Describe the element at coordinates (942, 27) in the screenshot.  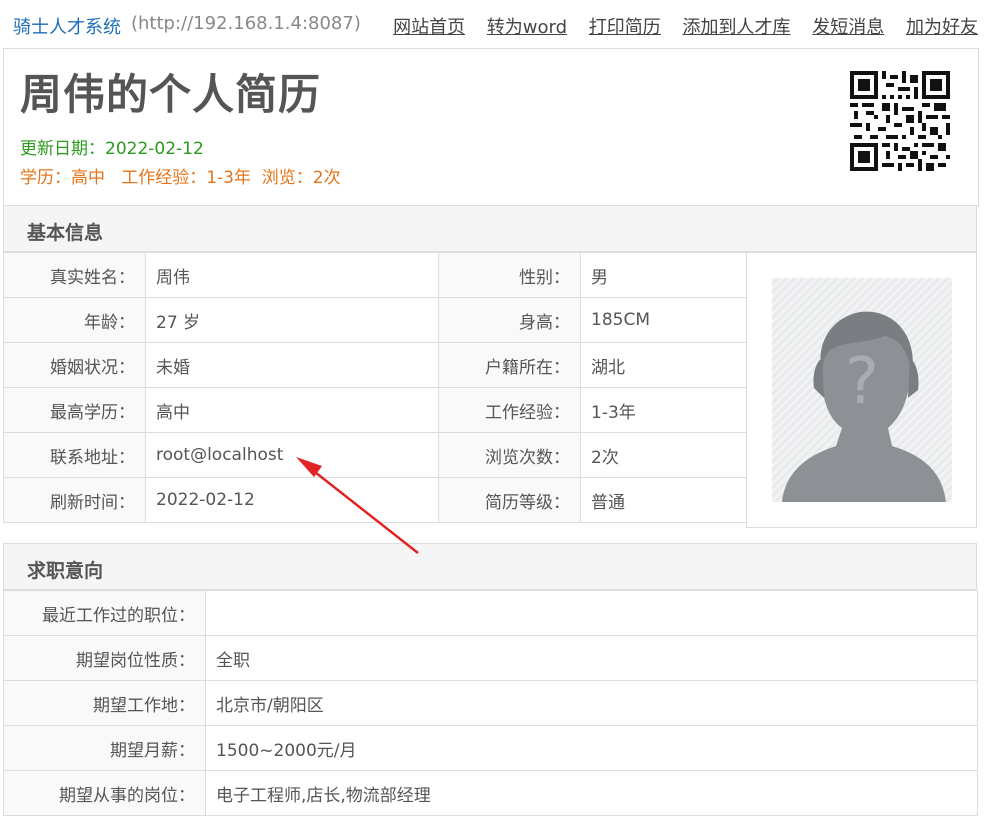
I see `nav-add-friend-link: 加为好友` at that location.